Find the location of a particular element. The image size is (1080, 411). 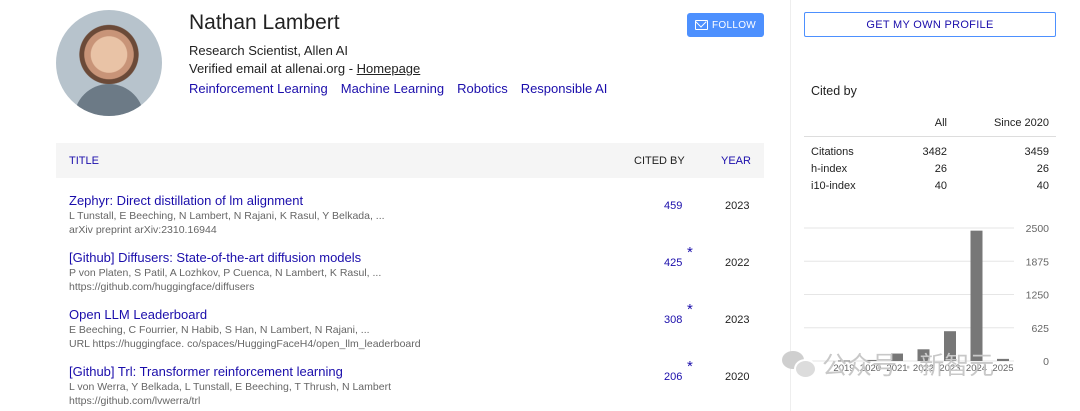

articles-table-header: TITLE CITED BY YEAR is located at coordinates (410, 160).